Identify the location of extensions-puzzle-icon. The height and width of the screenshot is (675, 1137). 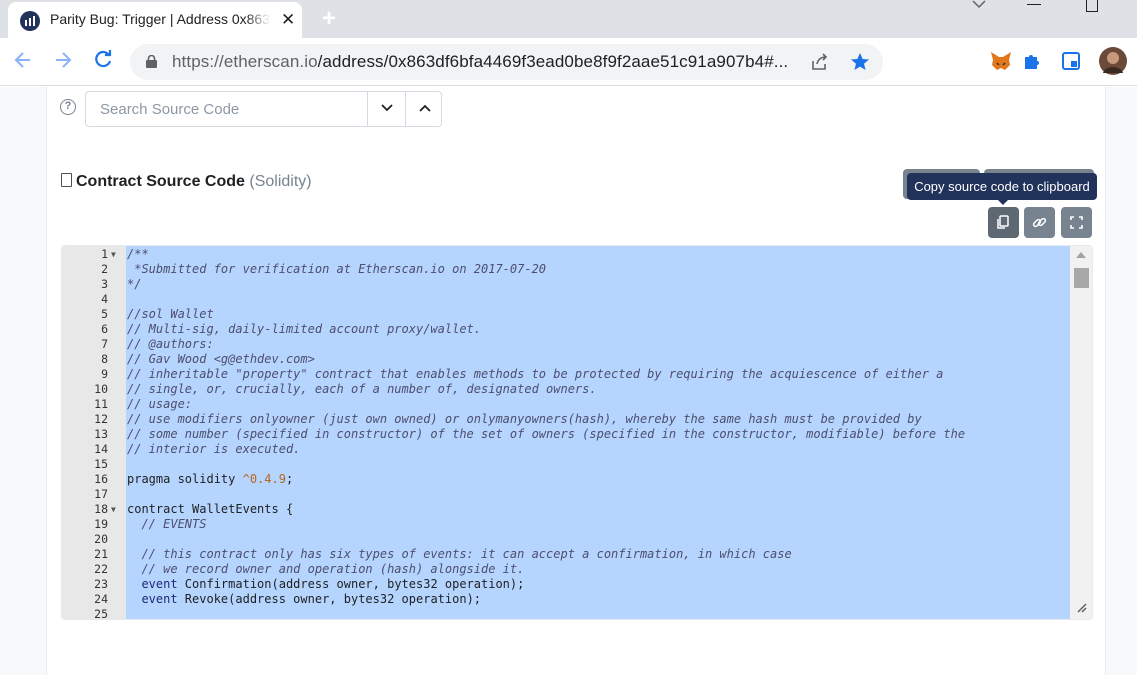
(1032, 63).